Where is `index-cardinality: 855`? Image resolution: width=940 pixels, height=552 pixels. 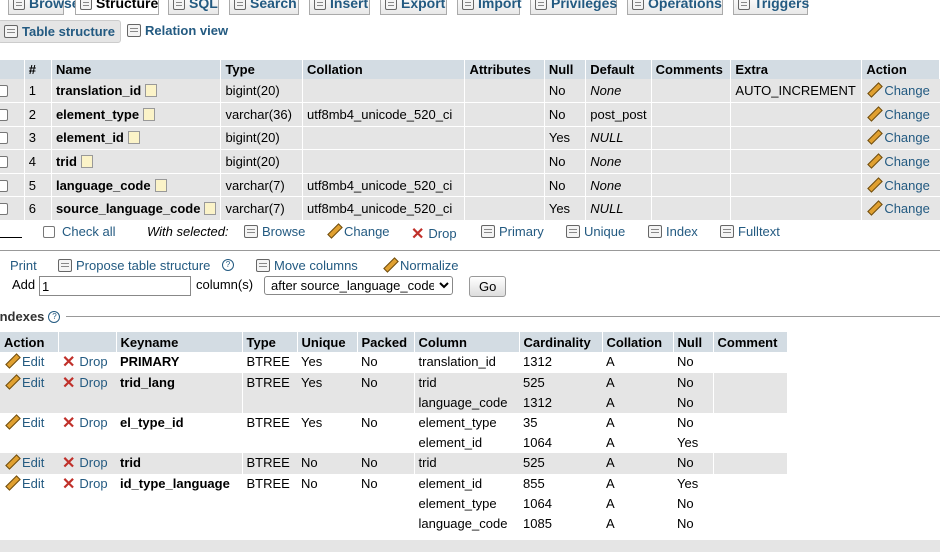 index-cardinality: 855 is located at coordinates (560, 484).